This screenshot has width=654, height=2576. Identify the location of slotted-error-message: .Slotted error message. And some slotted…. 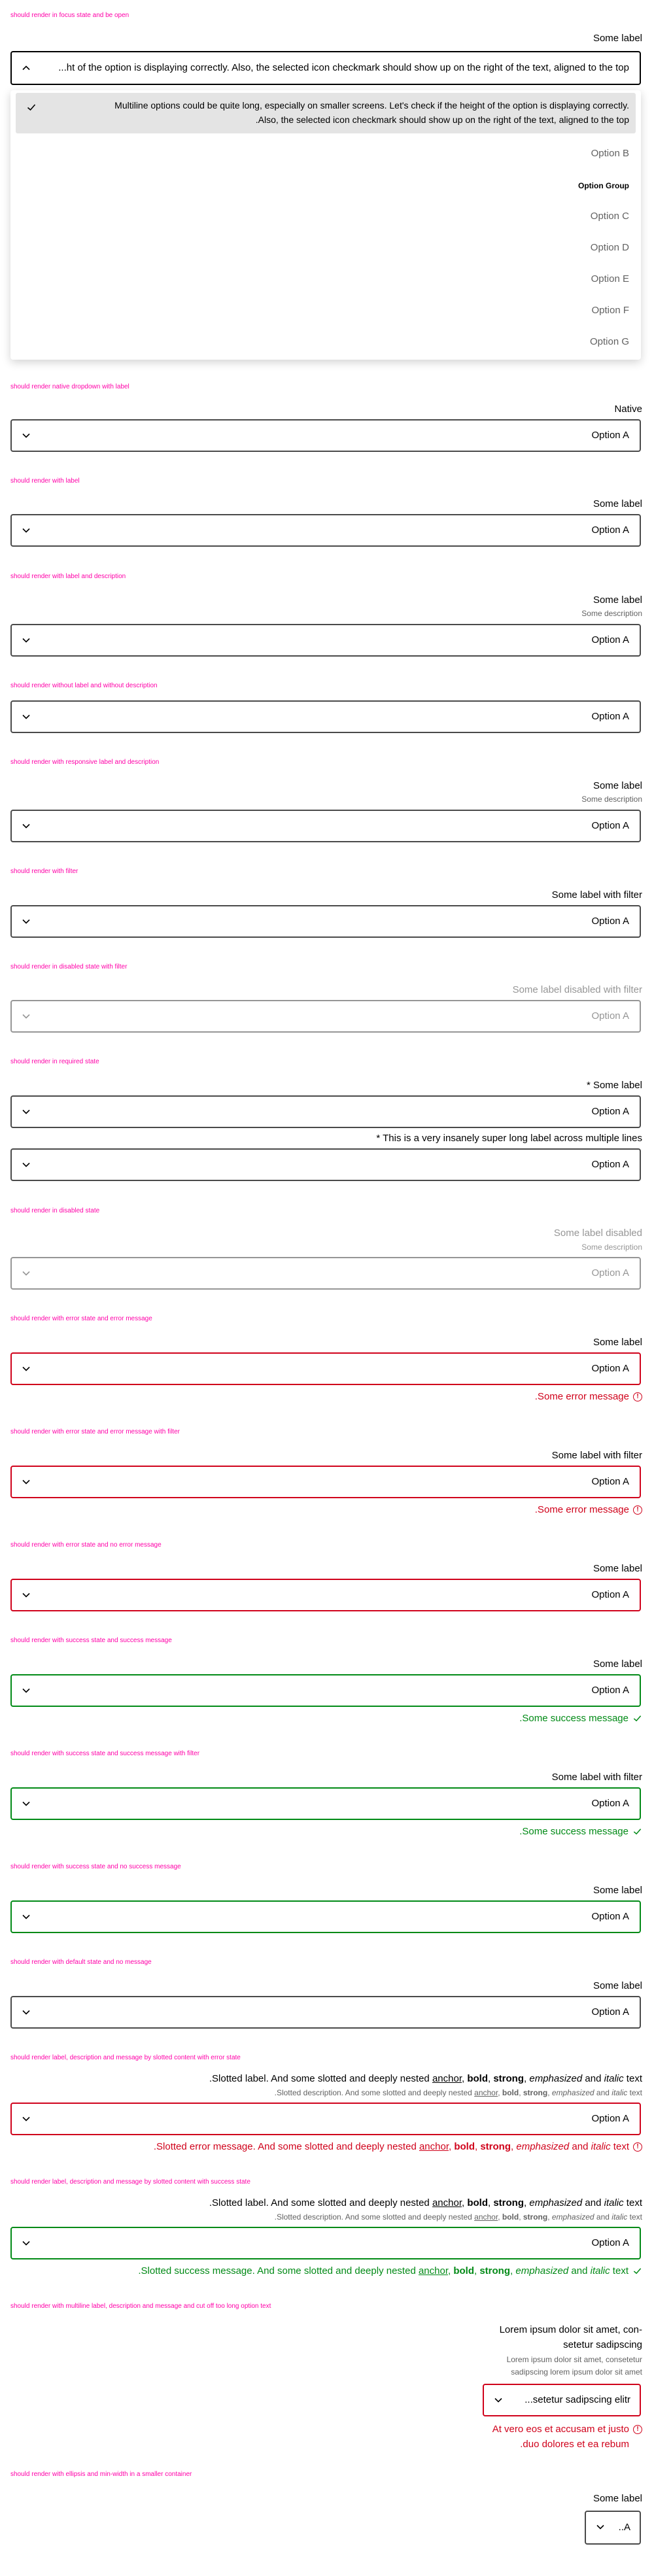
(398, 2146).